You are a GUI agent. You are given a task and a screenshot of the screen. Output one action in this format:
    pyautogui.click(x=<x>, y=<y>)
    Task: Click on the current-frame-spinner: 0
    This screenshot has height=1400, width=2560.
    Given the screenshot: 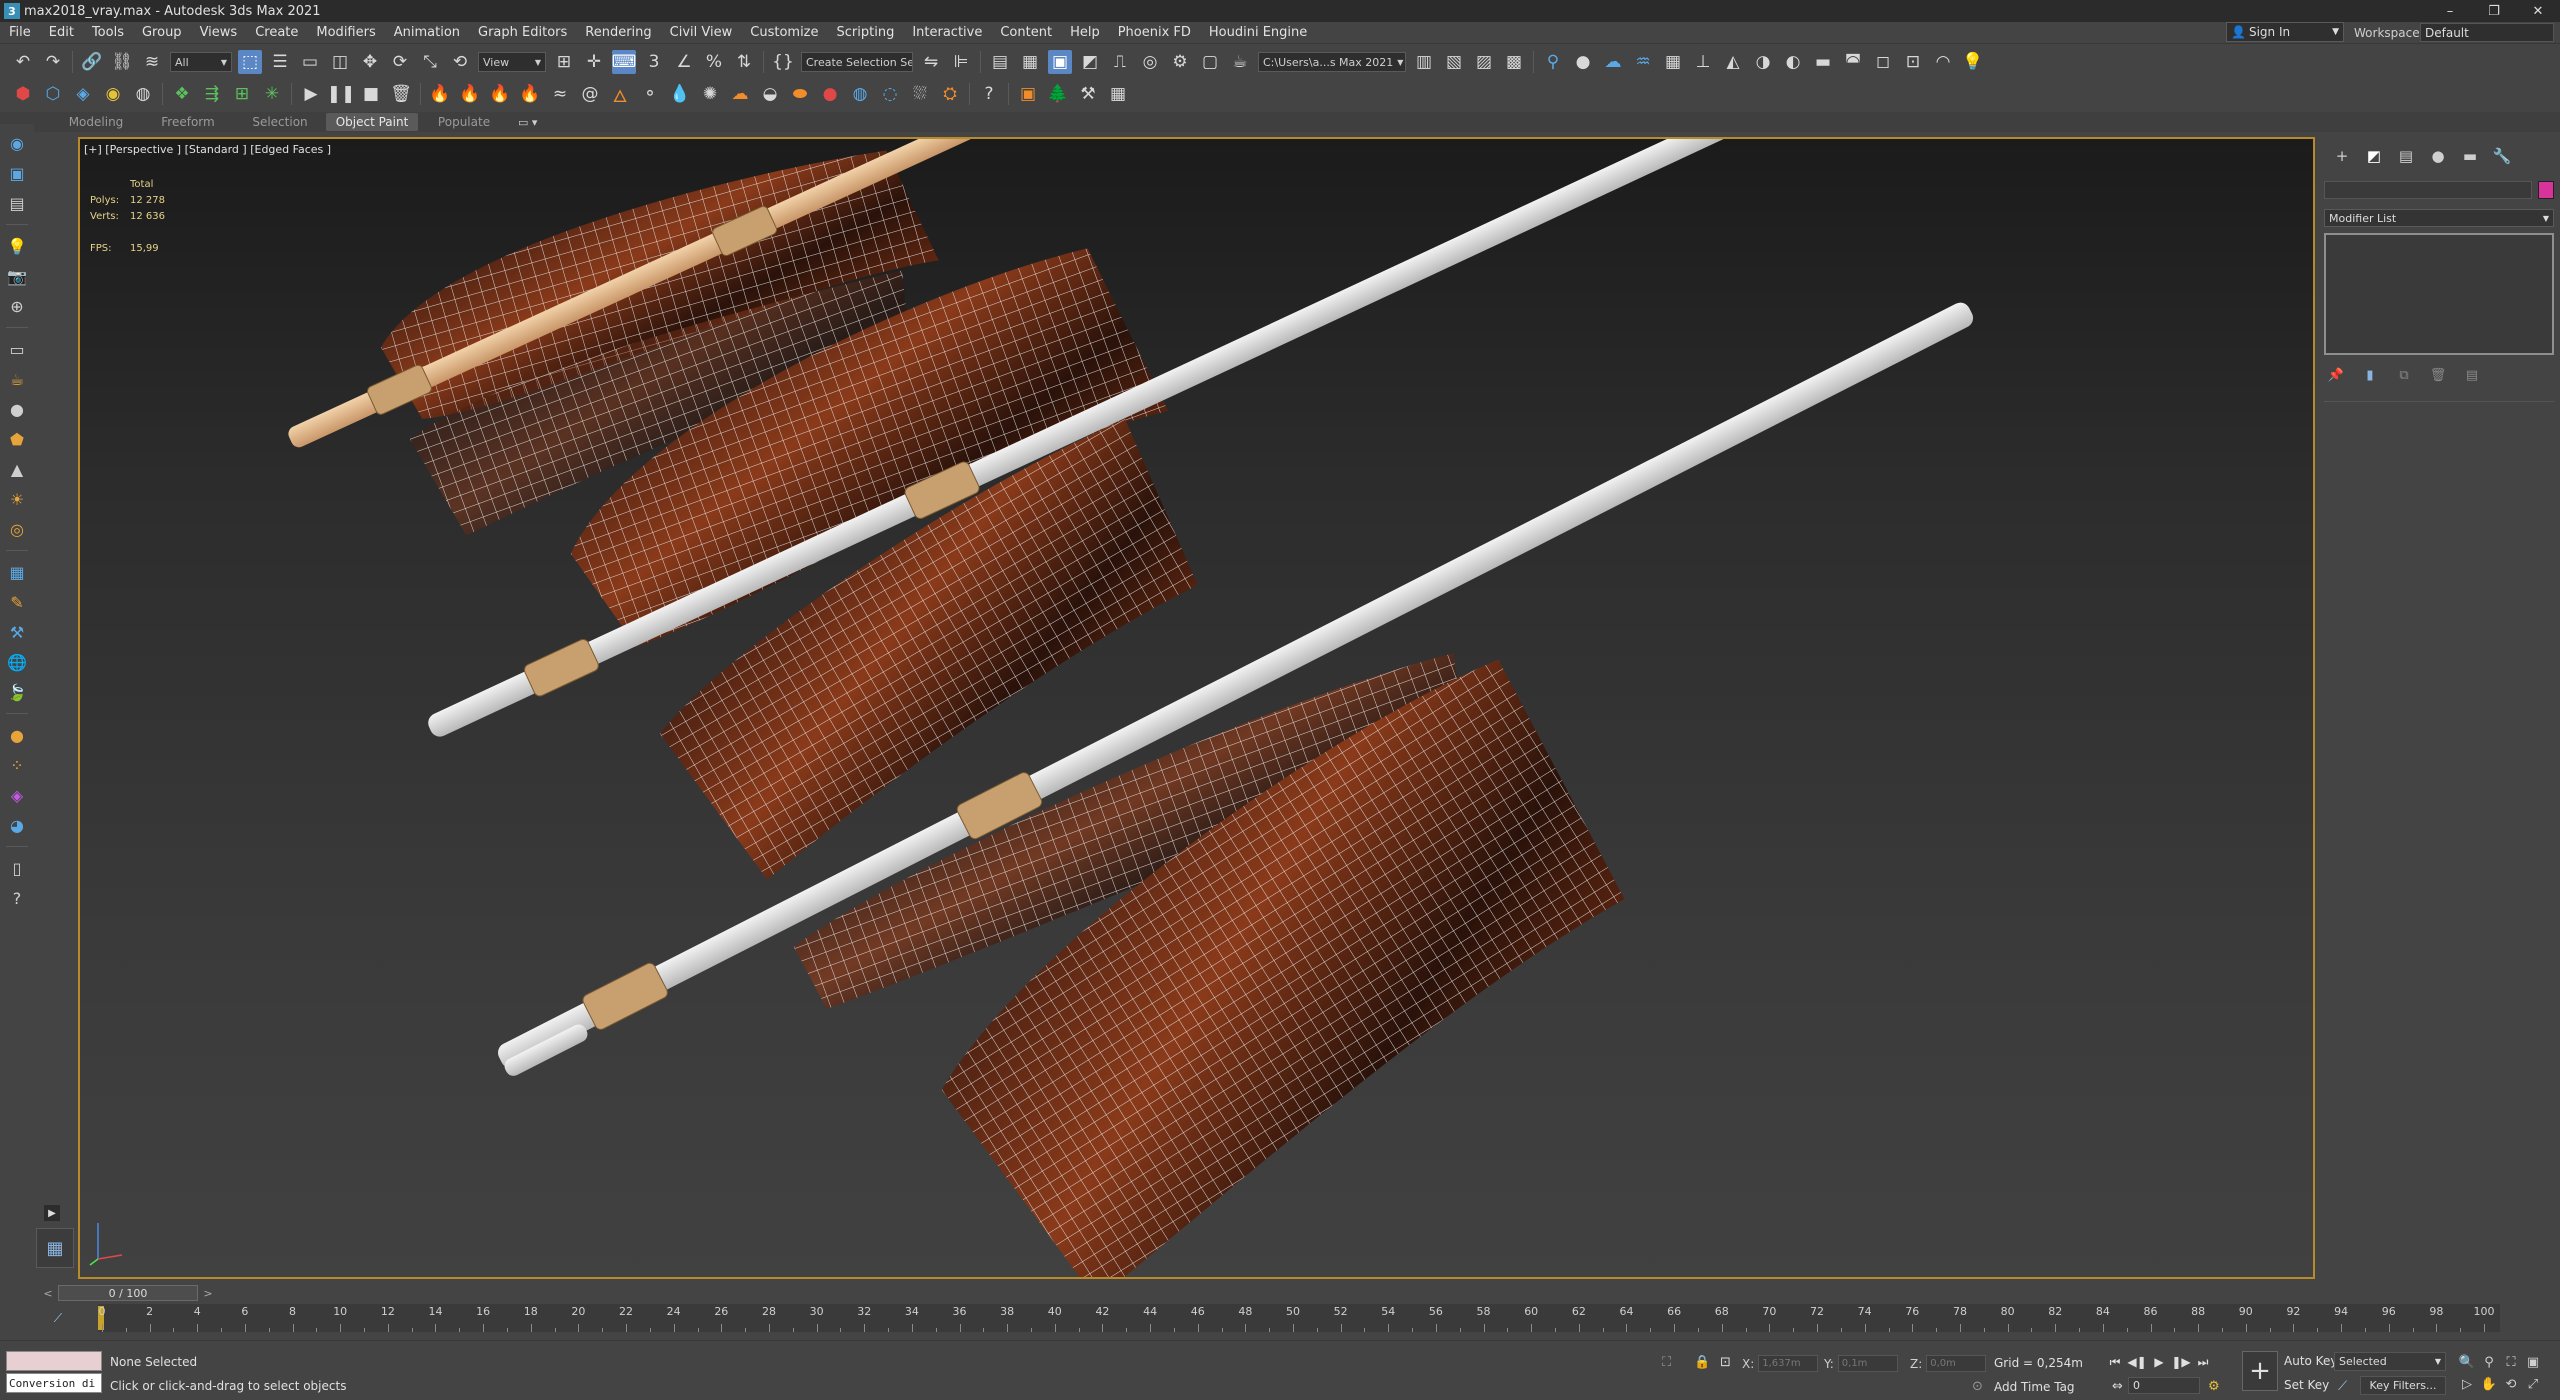 What is the action you would take?
    pyautogui.click(x=2164, y=1385)
    